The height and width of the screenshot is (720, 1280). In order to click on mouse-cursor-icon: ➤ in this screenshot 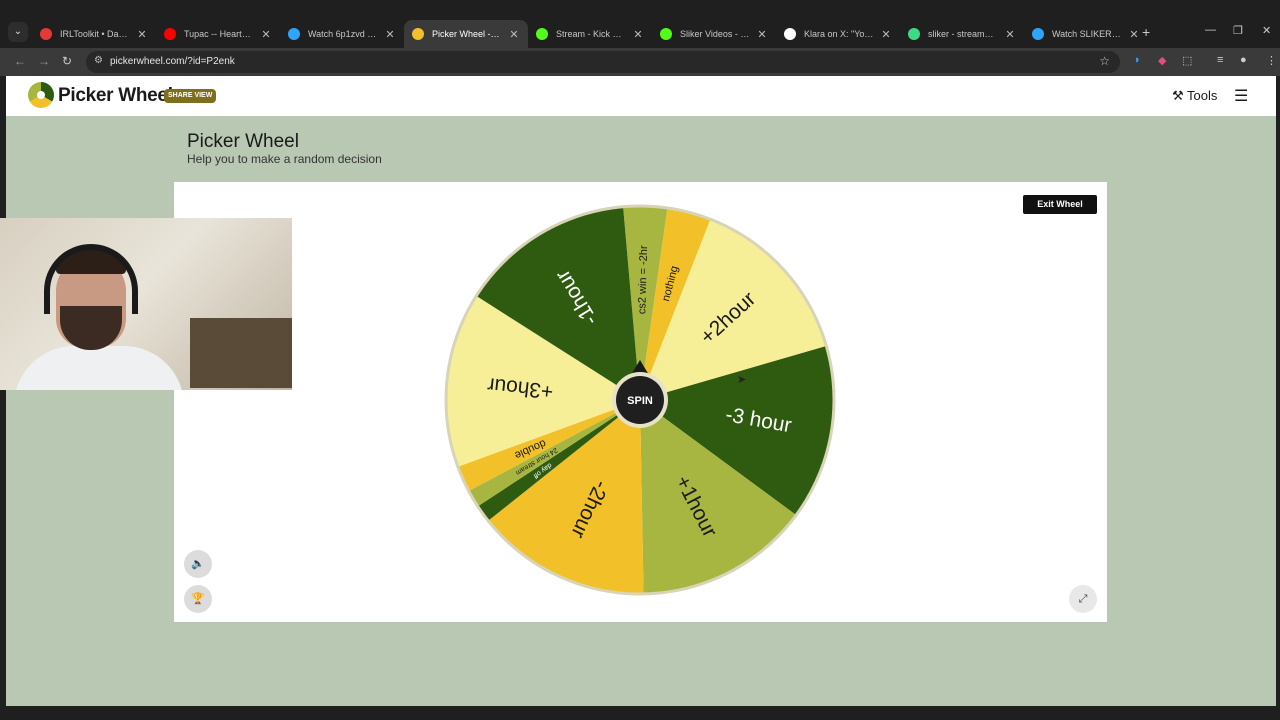, I will do `click(742, 380)`.